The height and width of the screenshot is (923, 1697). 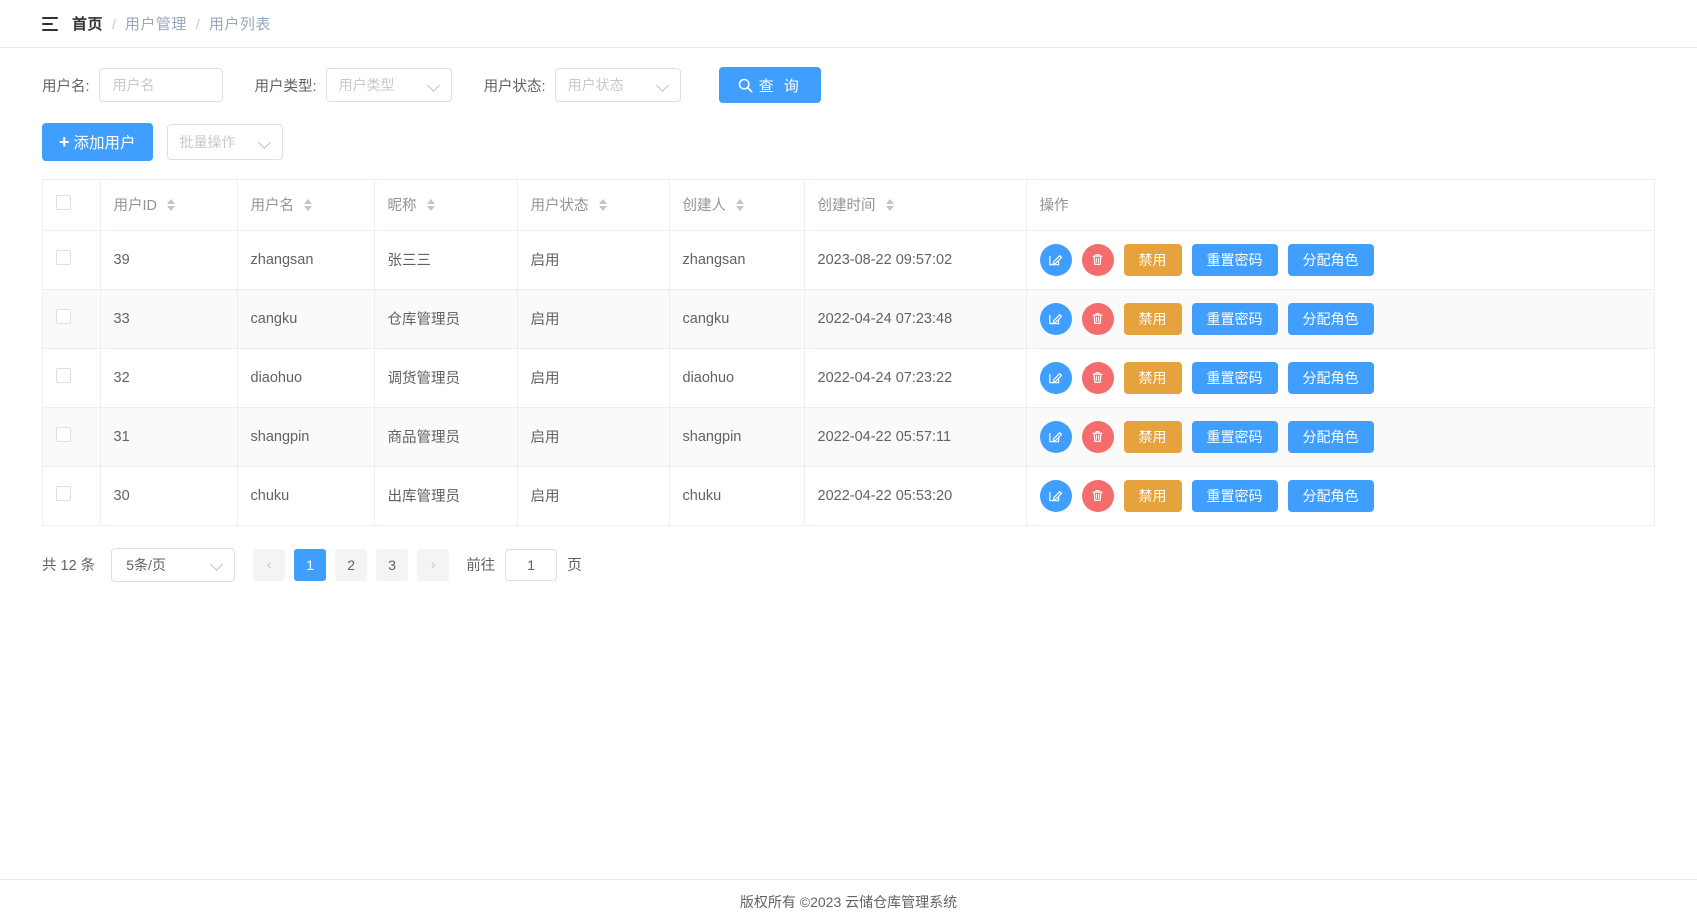 What do you see at coordinates (704, 206) in the screenshot?
I see `header-creator-label: 创建人` at bounding box center [704, 206].